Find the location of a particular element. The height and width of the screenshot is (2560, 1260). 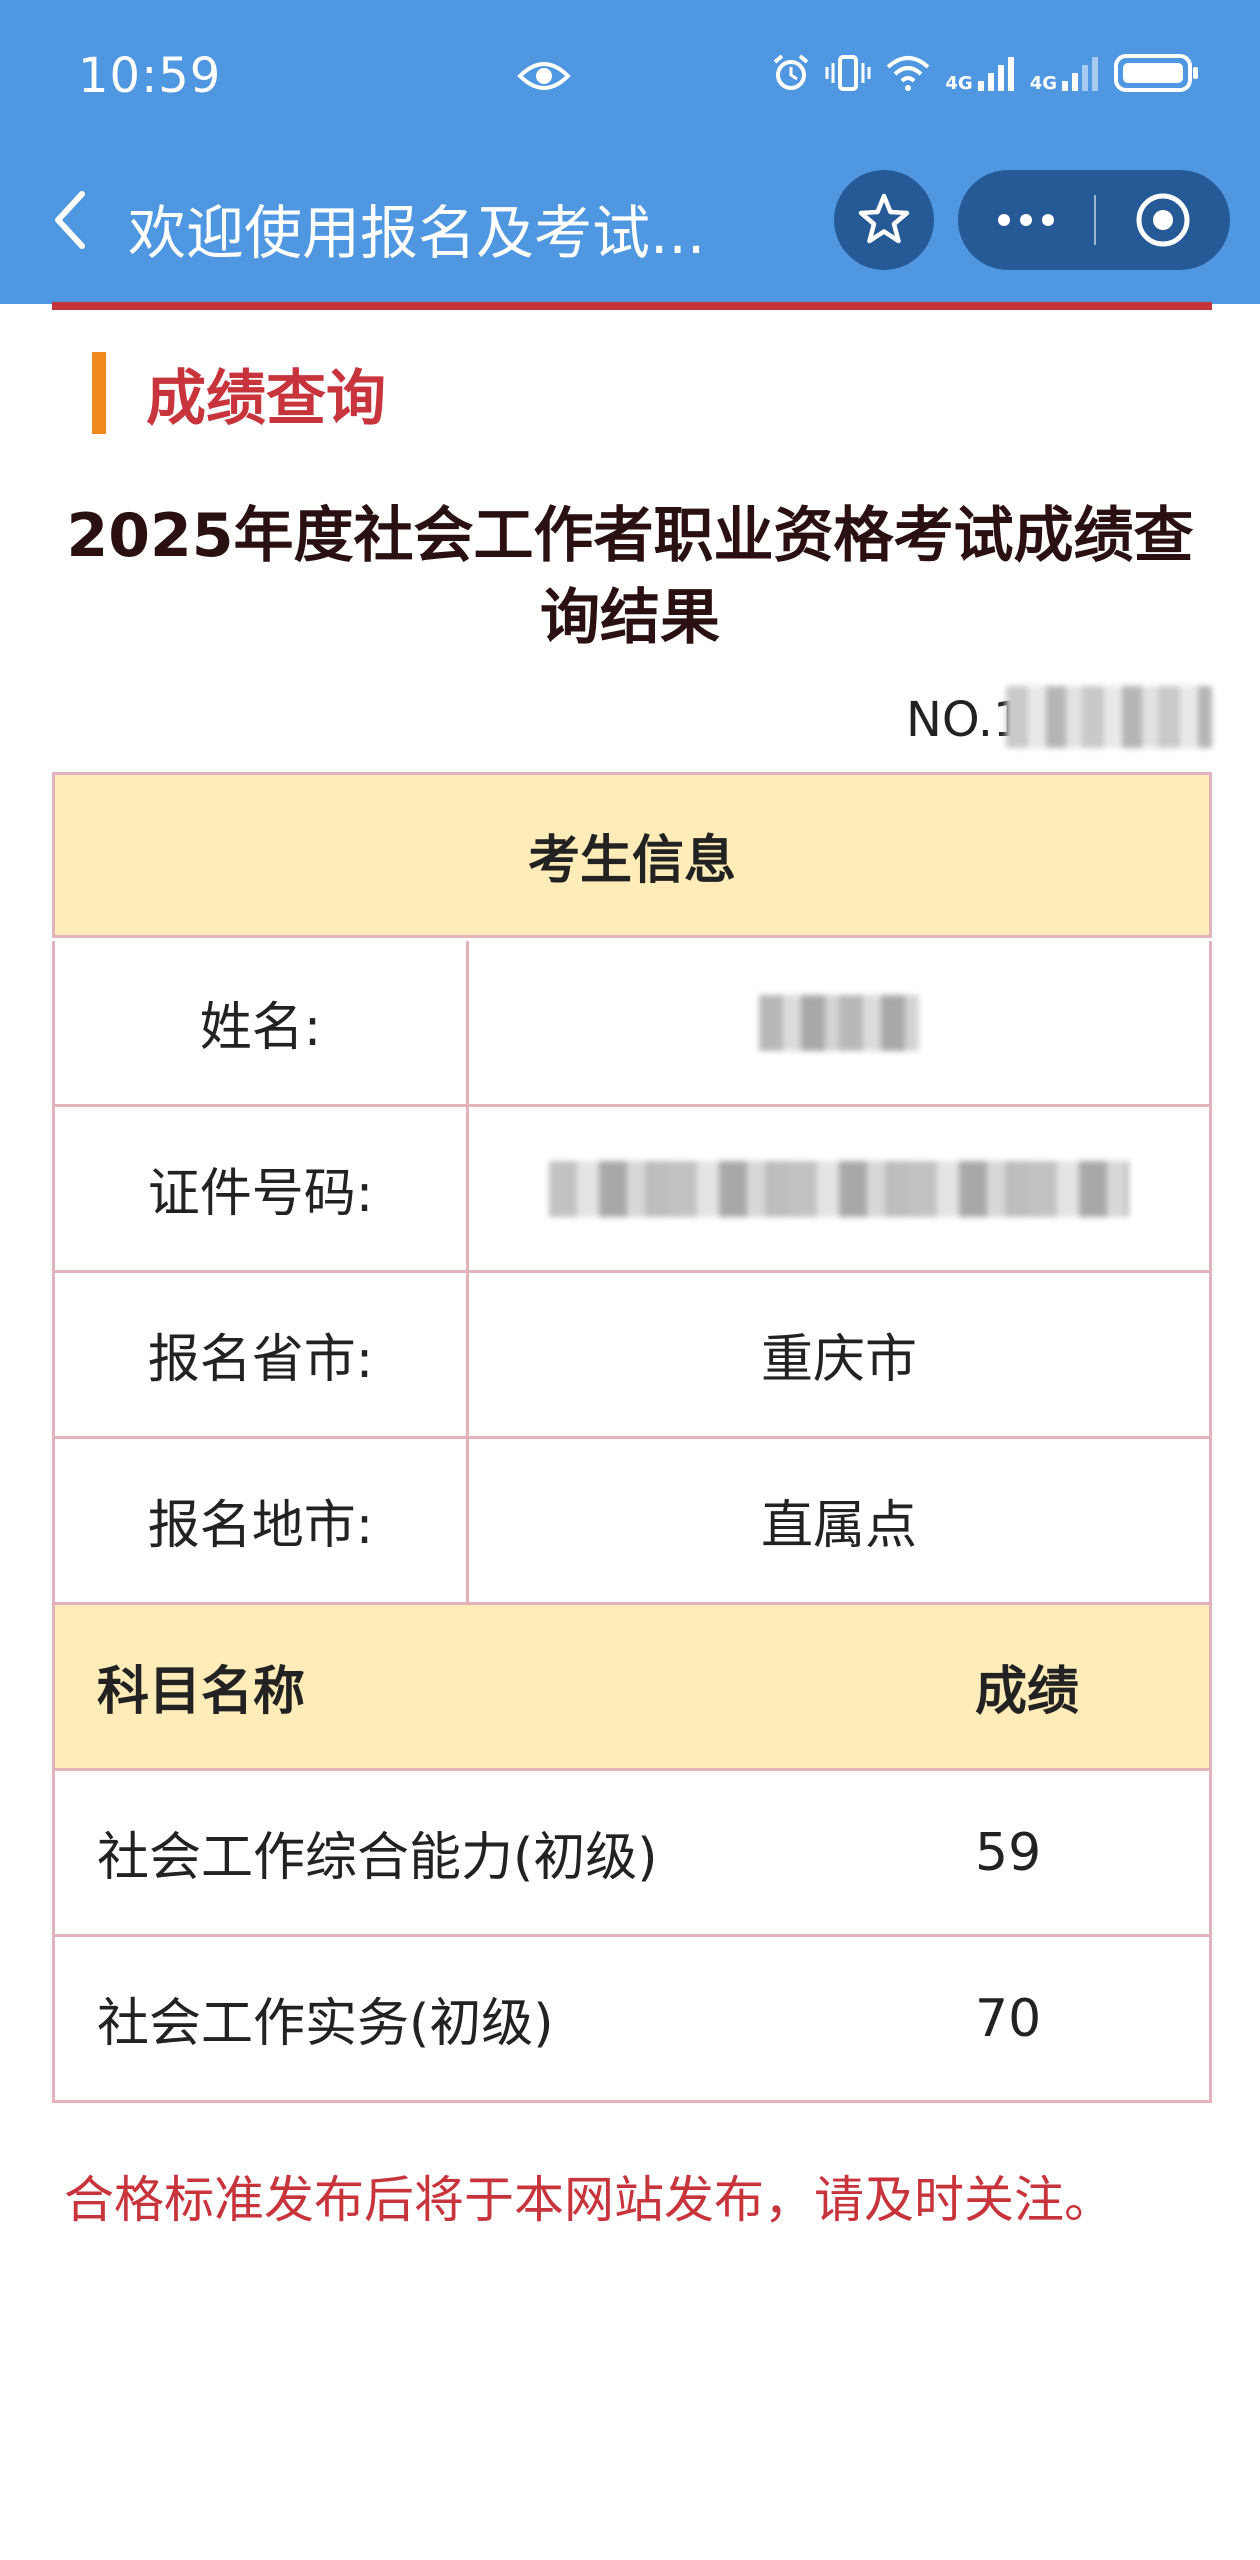

province-label: 报名省市: is located at coordinates (262, 1354).